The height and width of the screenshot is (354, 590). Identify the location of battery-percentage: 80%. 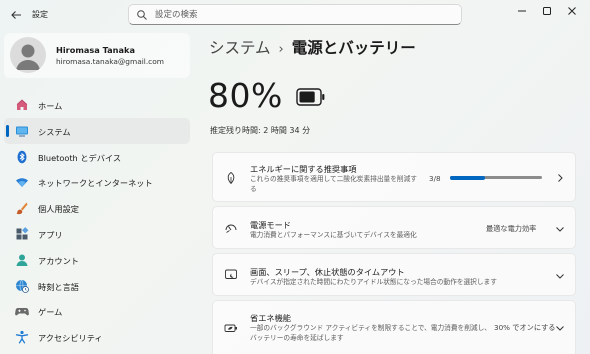
(245, 95).